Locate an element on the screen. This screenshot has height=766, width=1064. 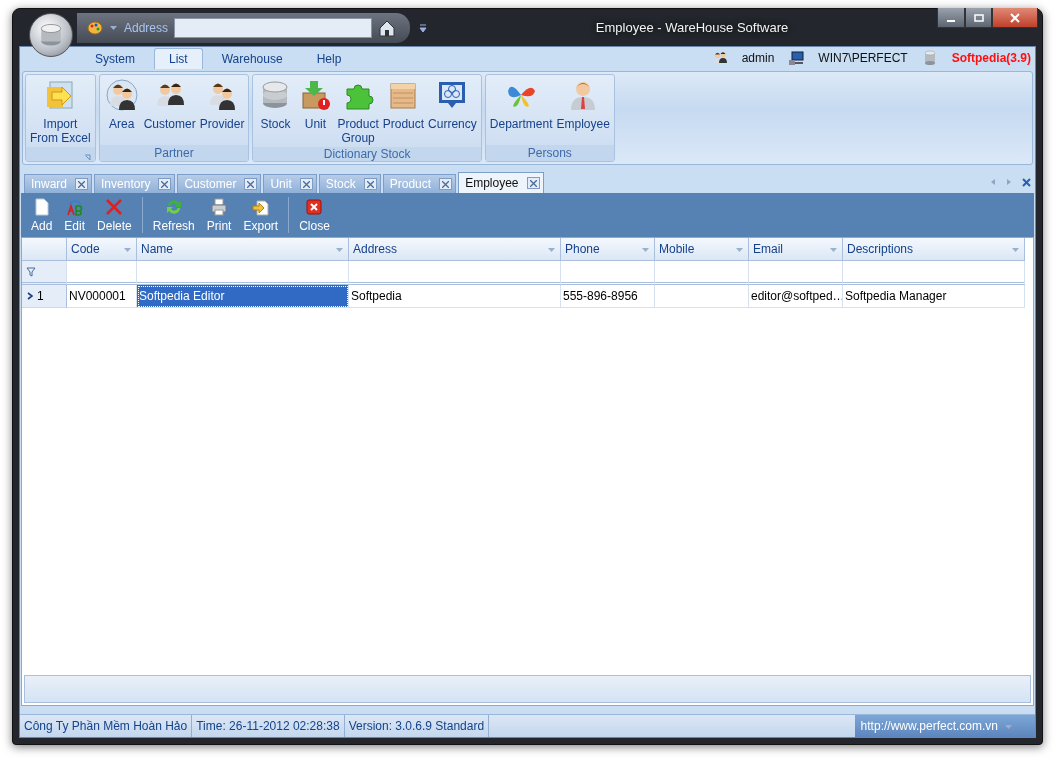
box-icon is located at coordinates (315, 95).